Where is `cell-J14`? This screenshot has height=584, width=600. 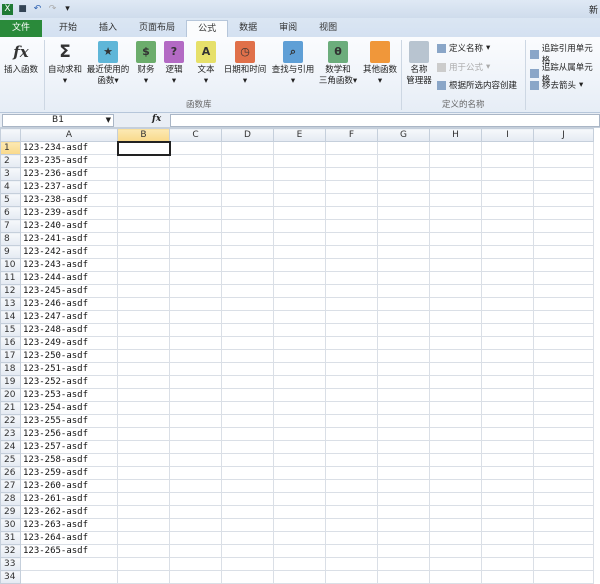
cell-J14 is located at coordinates (563, 317).